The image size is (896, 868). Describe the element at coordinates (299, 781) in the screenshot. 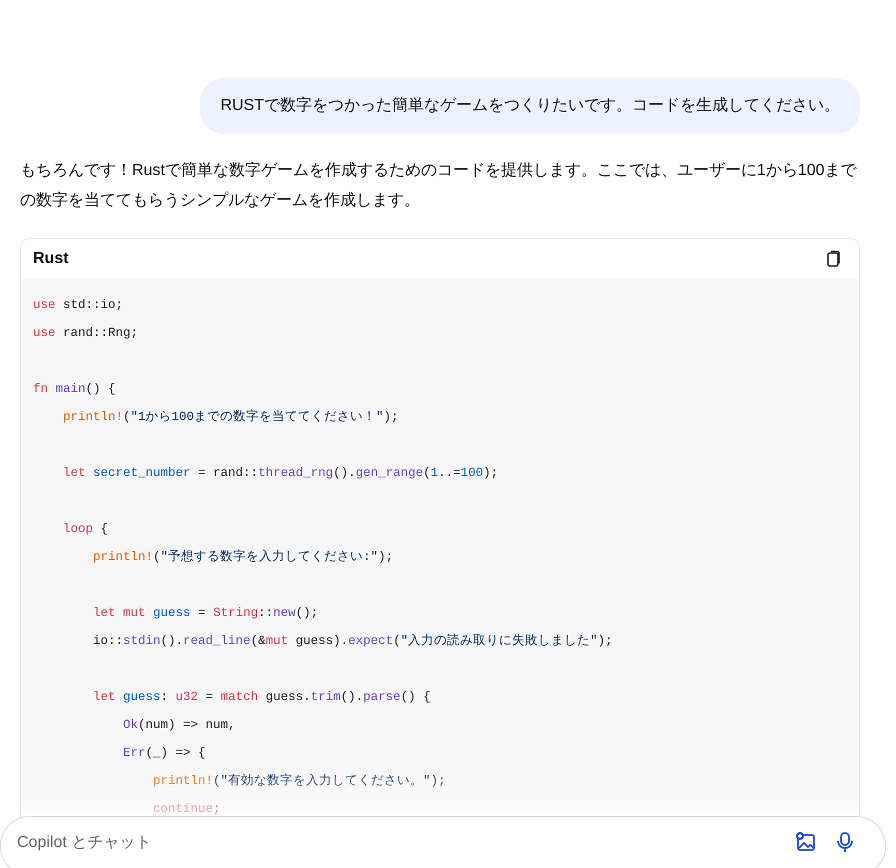

I see `code-line: println!("有効な数字を入力してください。");` at that location.